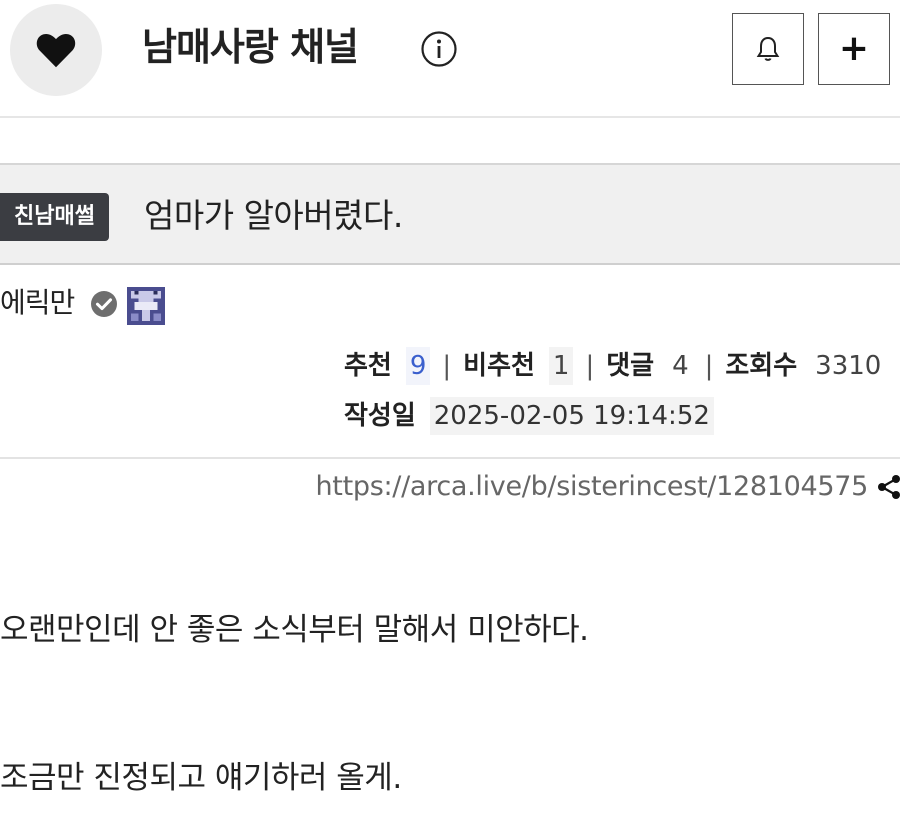  What do you see at coordinates (571, 416) in the screenshot?
I see `date-value: 2025-02-05 19:14:52` at bounding box center [571, 416].